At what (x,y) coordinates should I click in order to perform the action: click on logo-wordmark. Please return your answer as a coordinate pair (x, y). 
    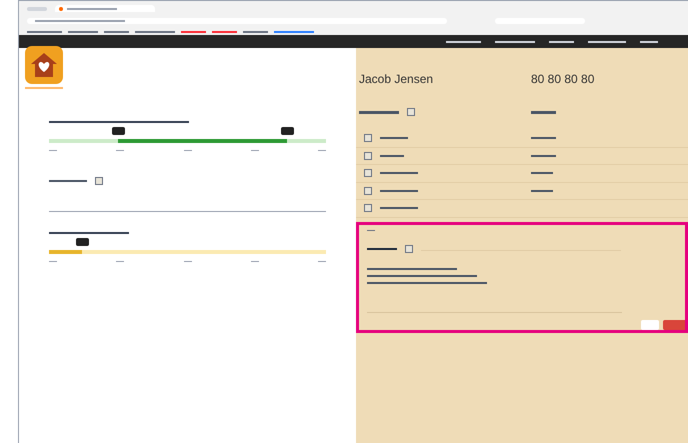
    Looking at the image, I should click on (44, 88).